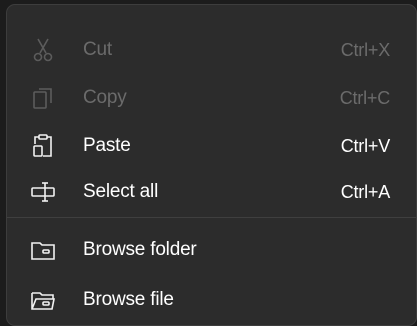 The image size is (417, 326). Describe the element at coordinates (365, 145) in the screenshot. I see `menu-item-shortcut: Ctrl+V` at that location.